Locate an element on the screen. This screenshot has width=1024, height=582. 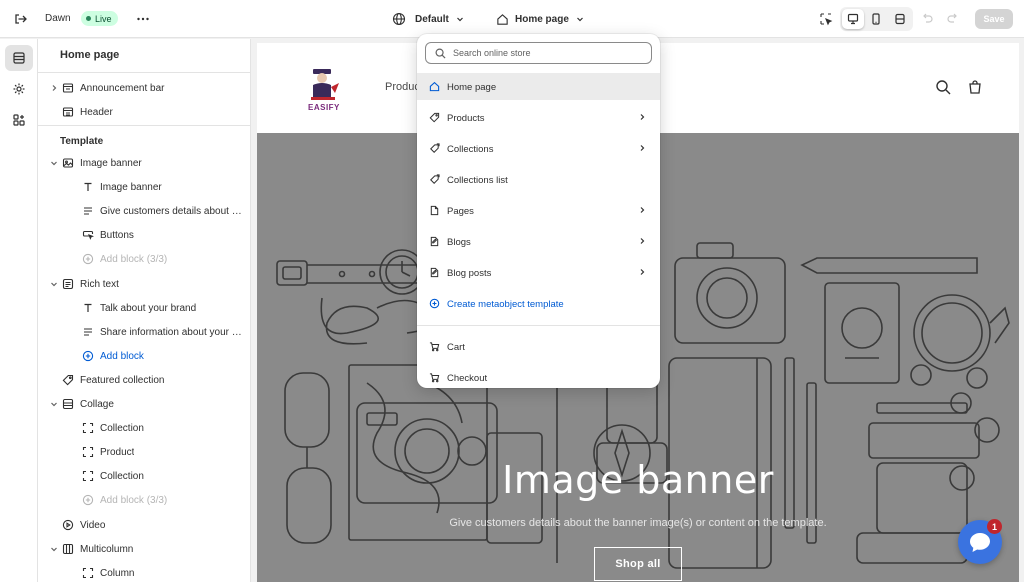
nav-item-products: Produc is located at coordinates (402, 87).